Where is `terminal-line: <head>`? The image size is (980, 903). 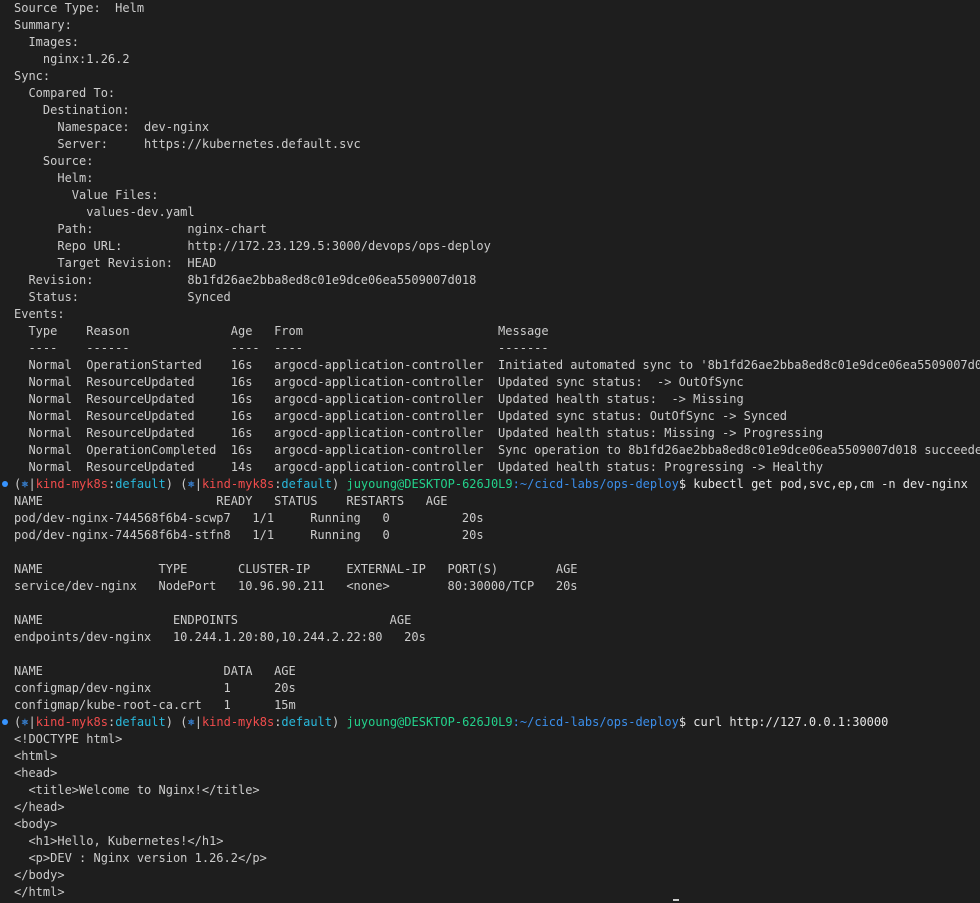
terminal-line: <head> is located at coordinates (36, 773).